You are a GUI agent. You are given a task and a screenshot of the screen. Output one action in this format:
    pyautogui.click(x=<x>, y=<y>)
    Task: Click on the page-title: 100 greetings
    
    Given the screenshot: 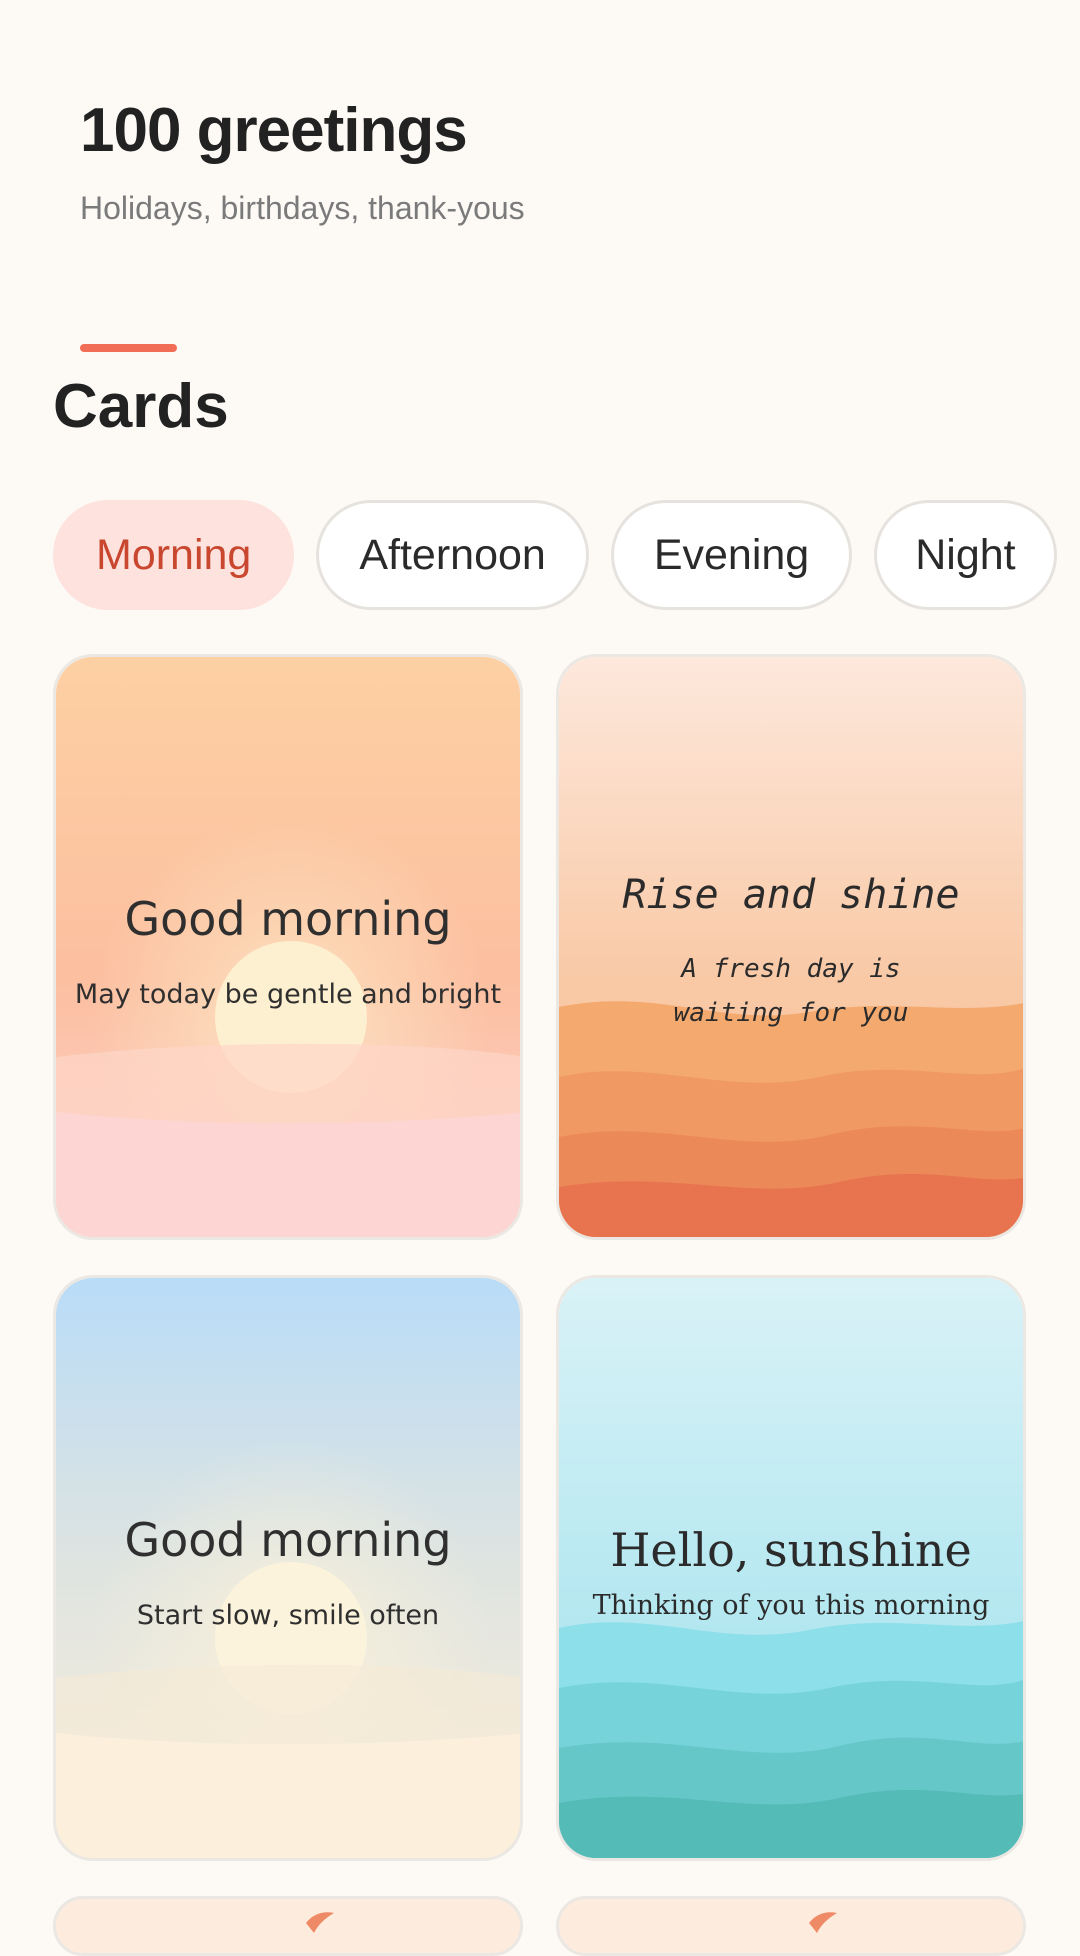 What is the action you would take?
    pyautogui.click(x=274, y=130)
    